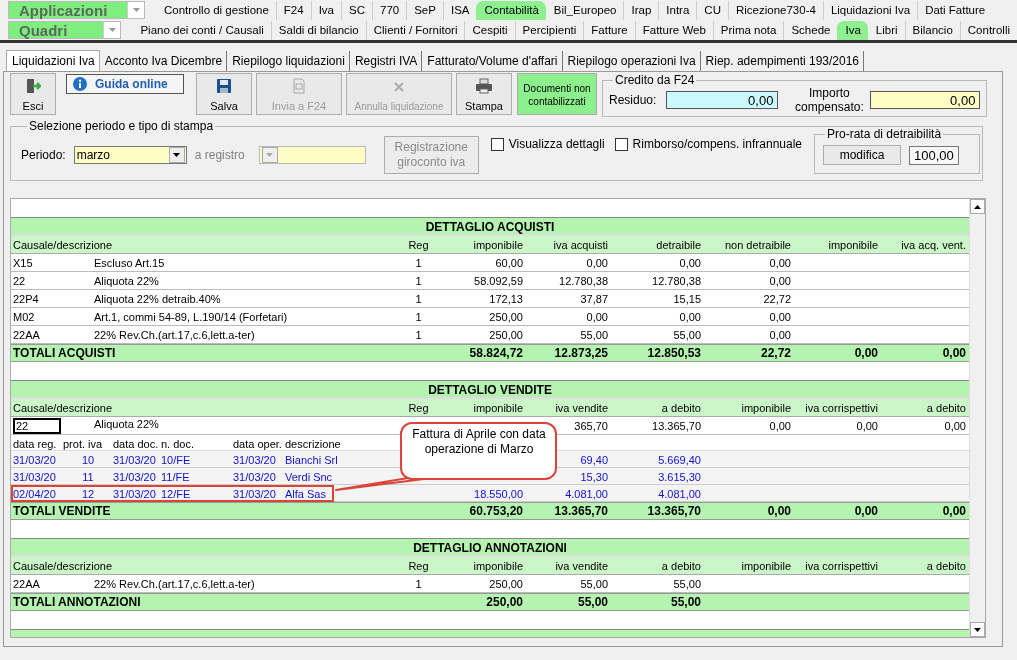 This screenshot has height=660, width=1017. I want to click on nav-tab: Fatture Web, so click(673, 30).